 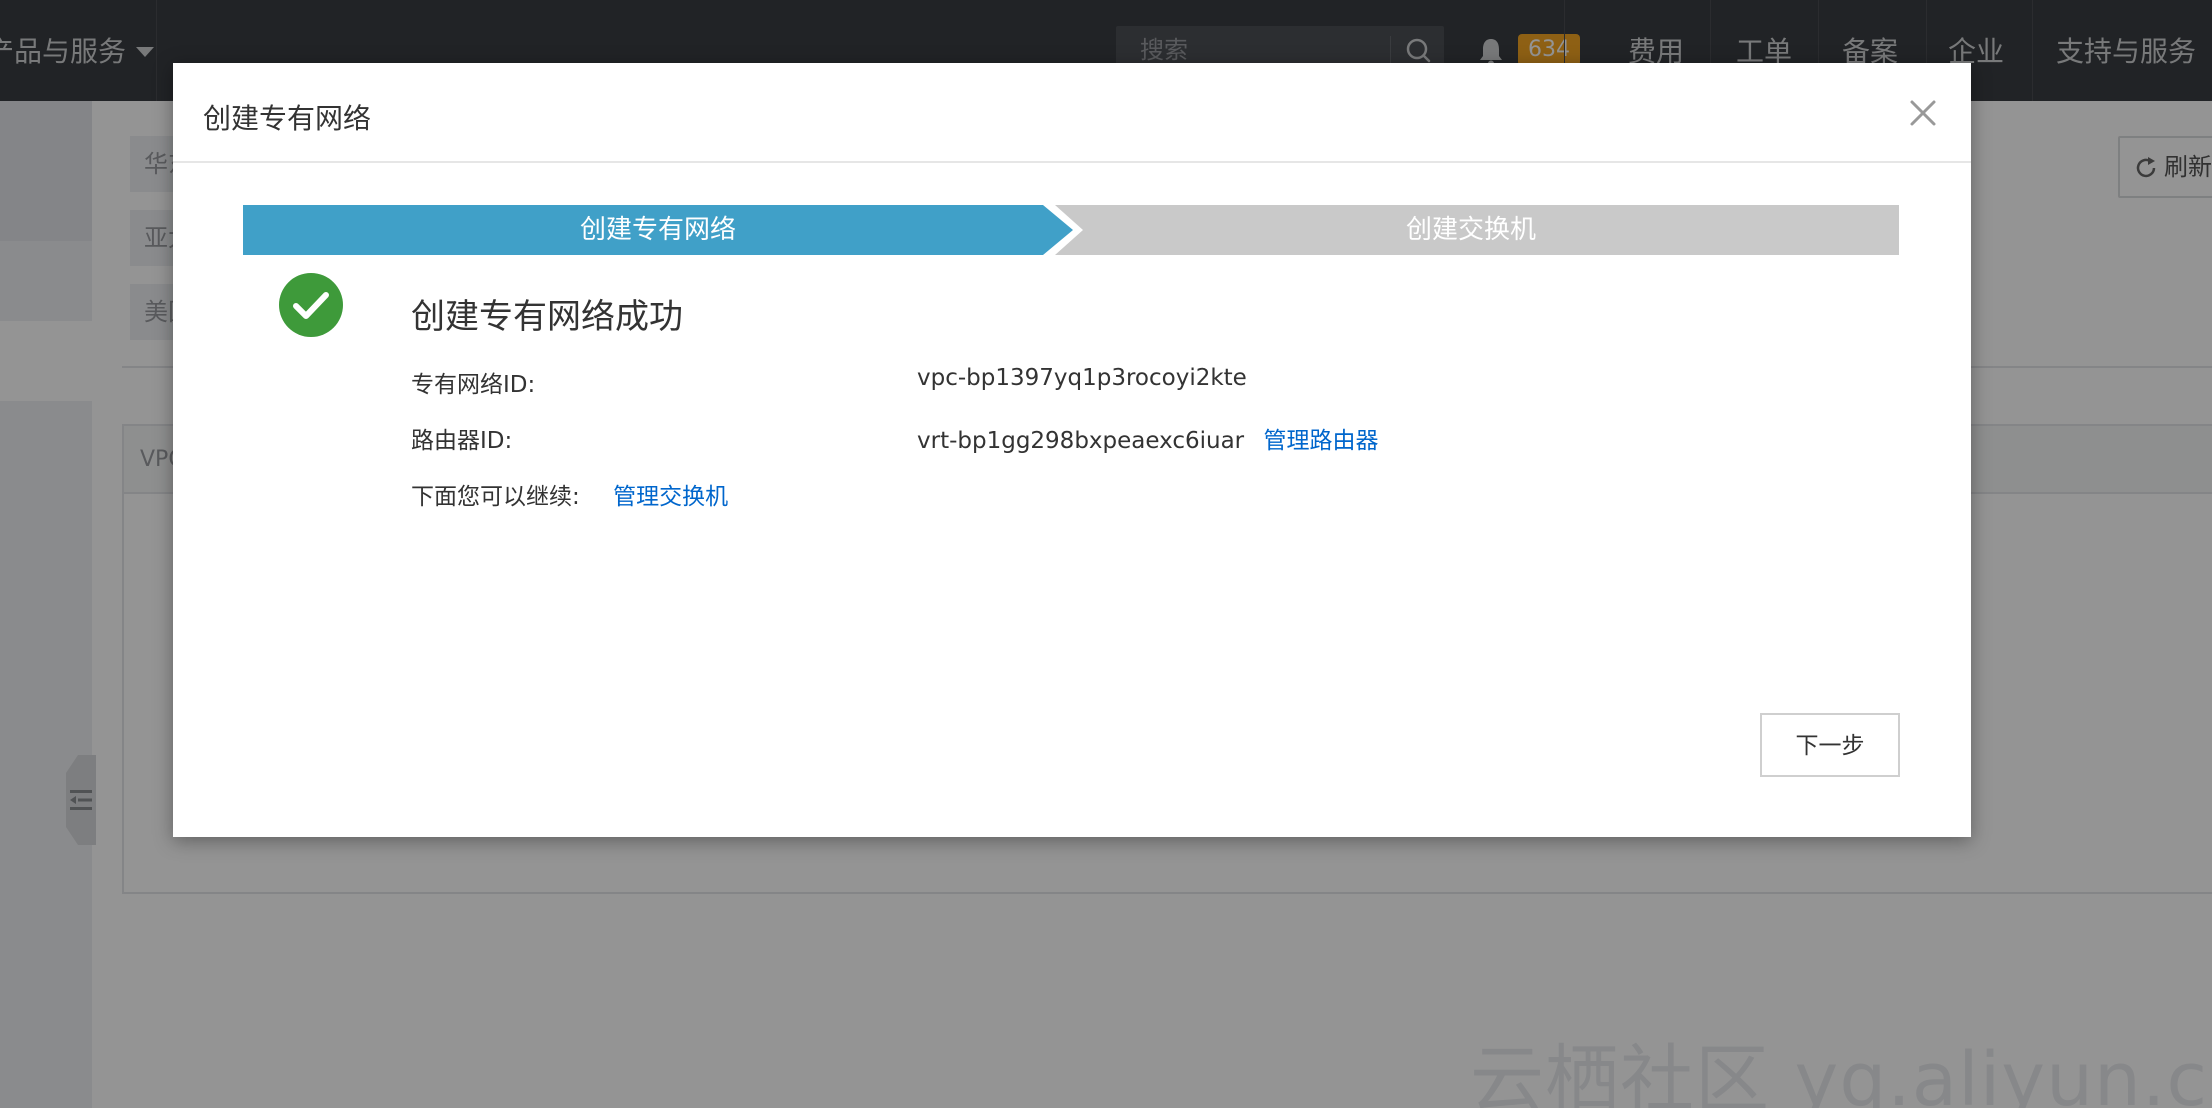 I want to click on check-circle-icon, so click(x=311, y=305).